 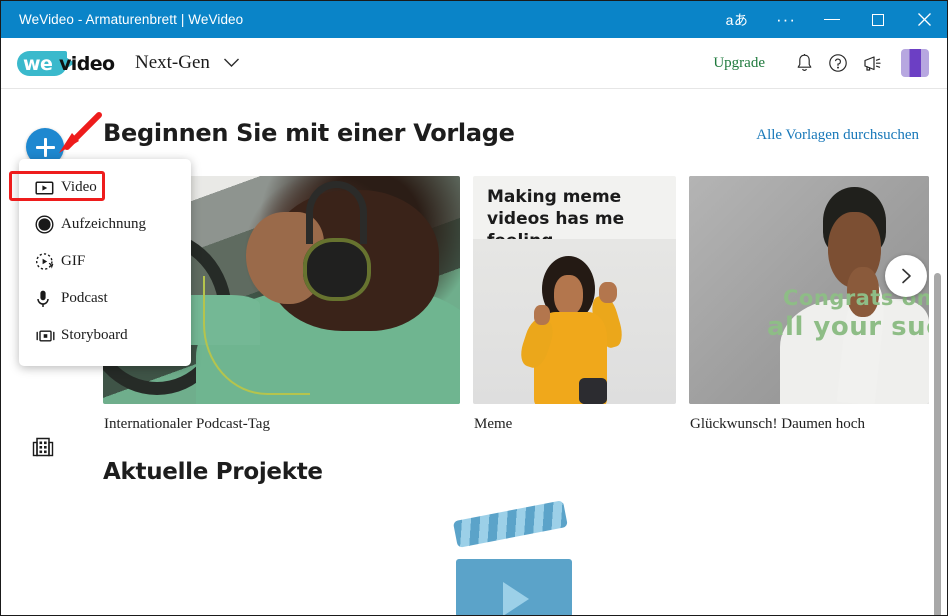 I want to click on chevron-down-icon, so click(x=231, y=62).